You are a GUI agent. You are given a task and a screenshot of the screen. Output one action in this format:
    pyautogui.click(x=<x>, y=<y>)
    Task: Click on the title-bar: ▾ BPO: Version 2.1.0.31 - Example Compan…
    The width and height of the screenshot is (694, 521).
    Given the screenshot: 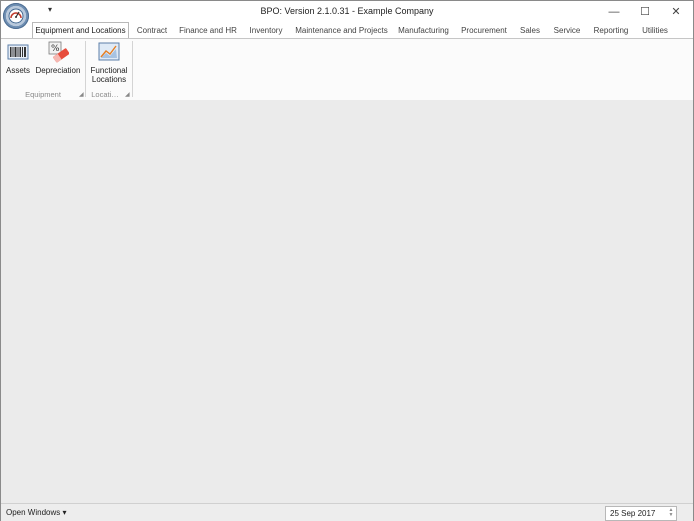 What is the action you would take?
    pyautogui.click(x=347, y=15)
    